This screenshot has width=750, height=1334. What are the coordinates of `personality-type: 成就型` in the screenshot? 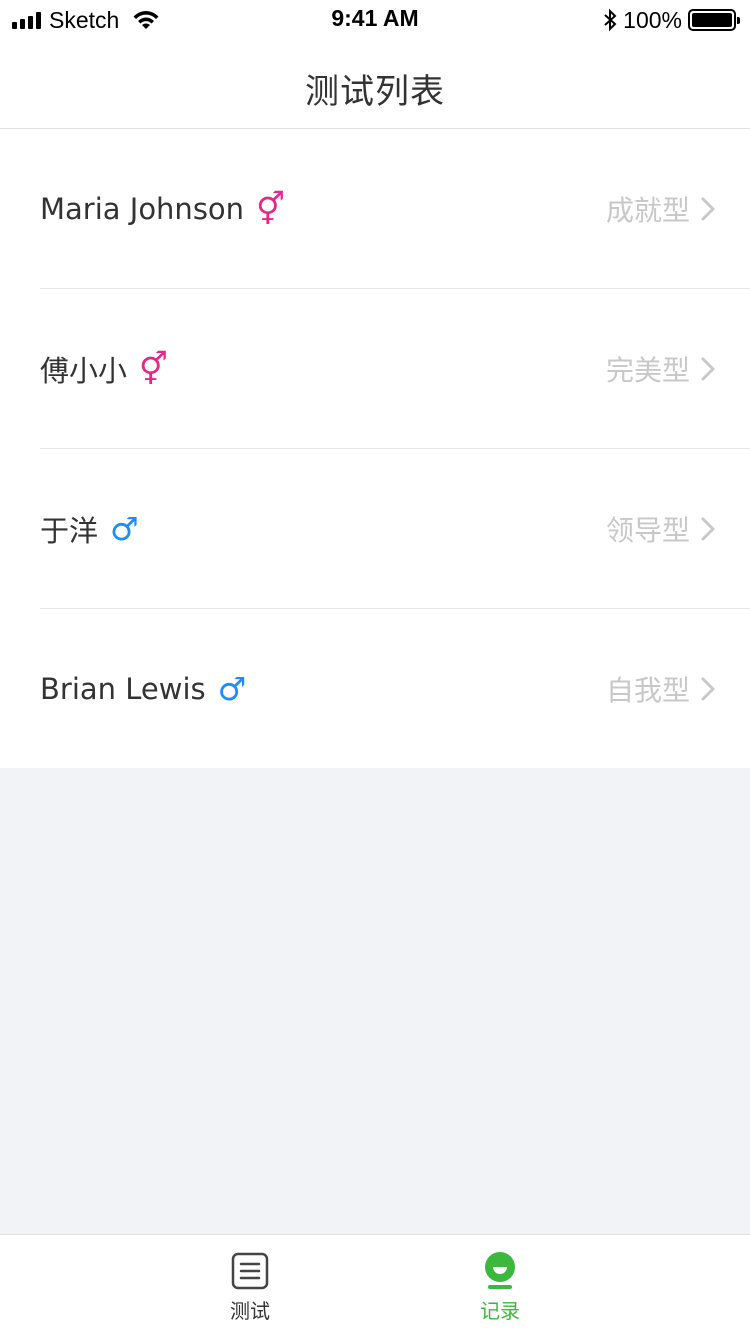 It's located at (647, 210).